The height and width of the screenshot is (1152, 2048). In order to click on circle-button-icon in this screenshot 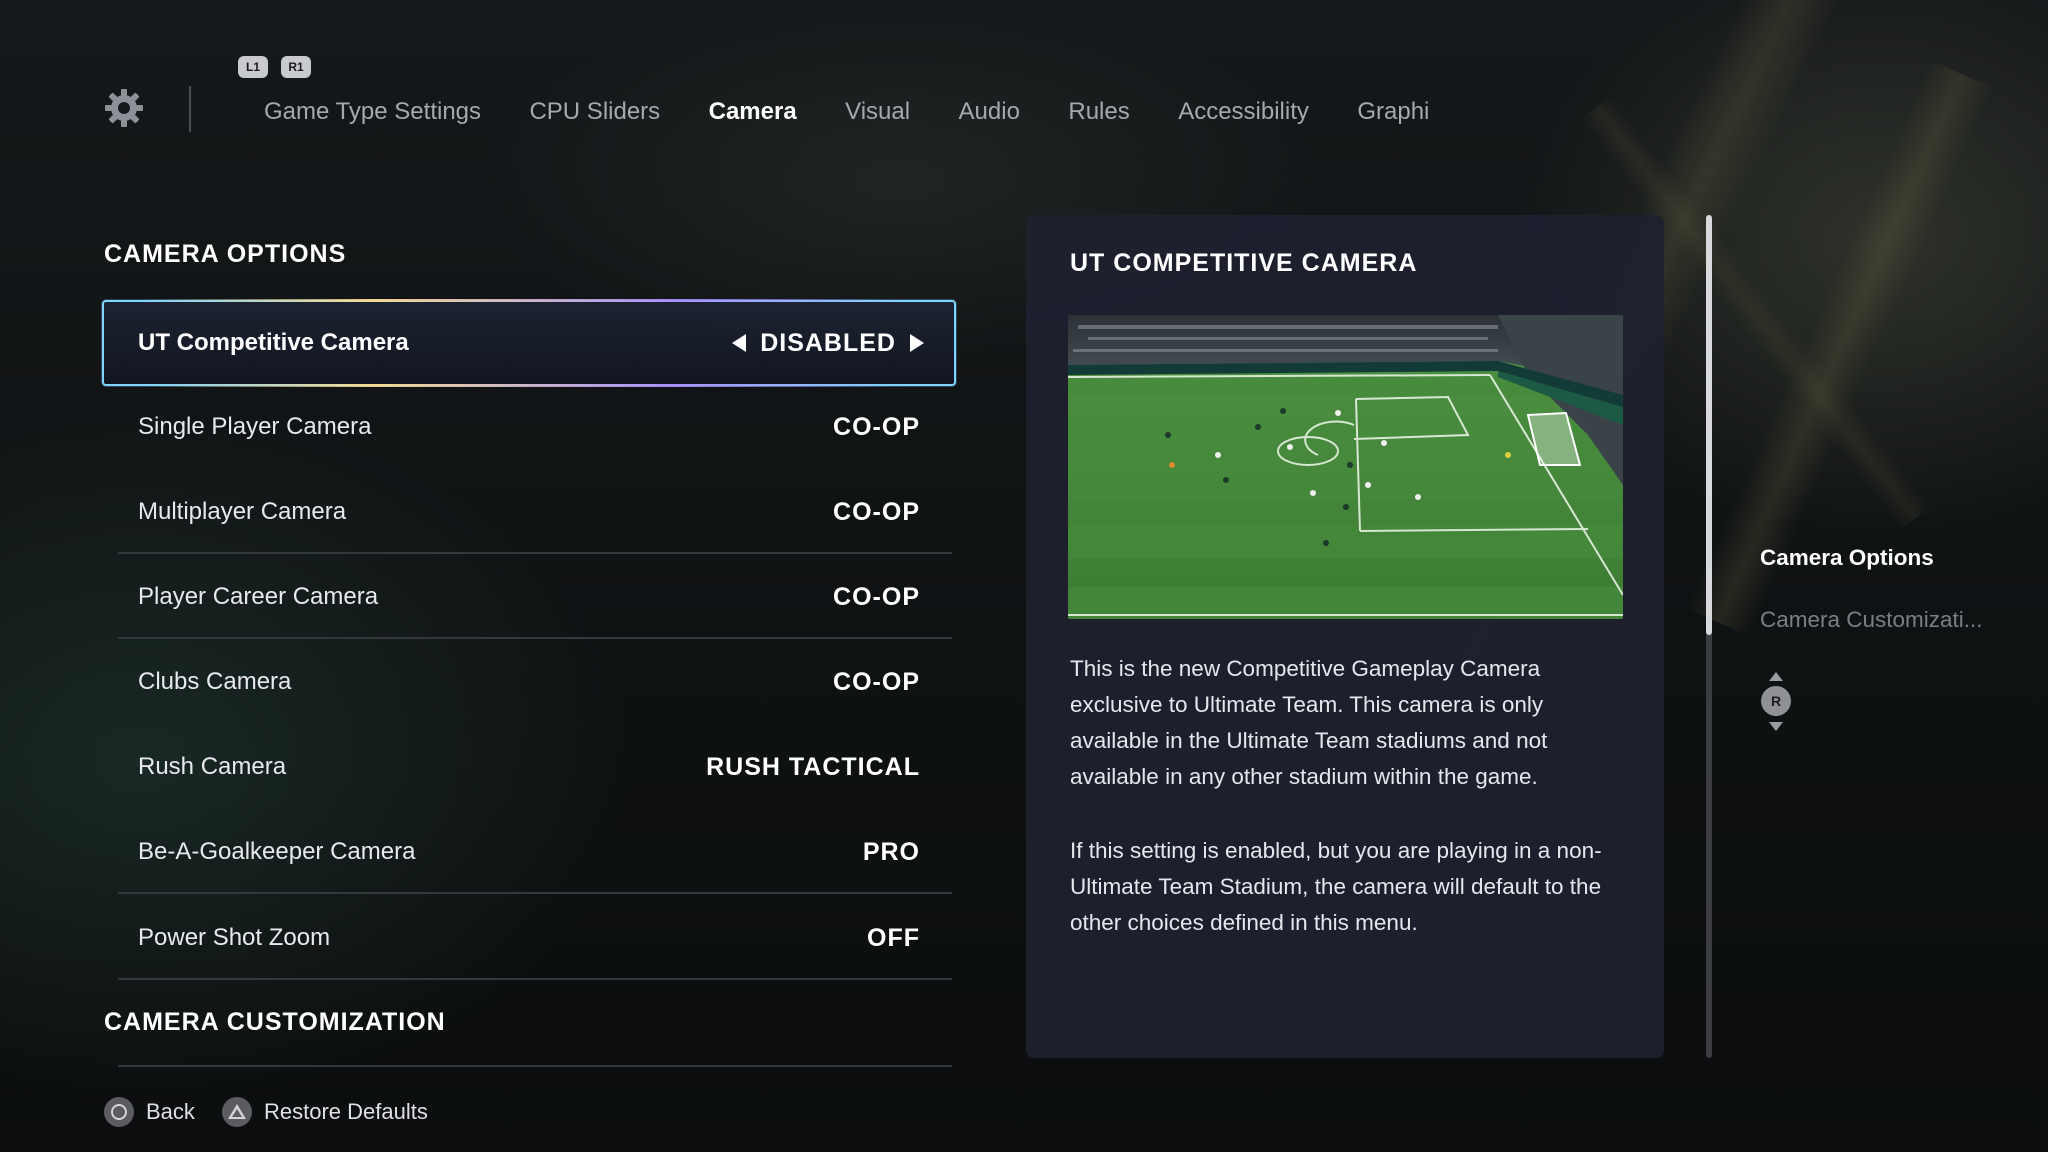, I will do `click(119, 1112)`.